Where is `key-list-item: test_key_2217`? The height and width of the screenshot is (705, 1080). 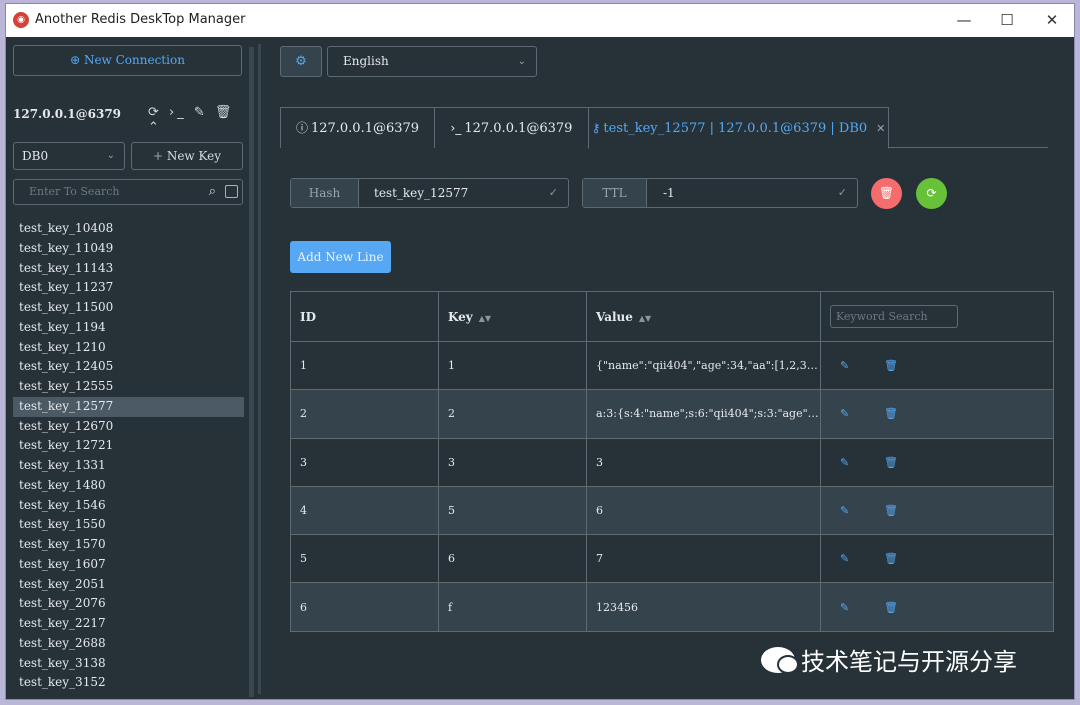
key-list-item: test_key_2217 is located at coordinates (128, 624).